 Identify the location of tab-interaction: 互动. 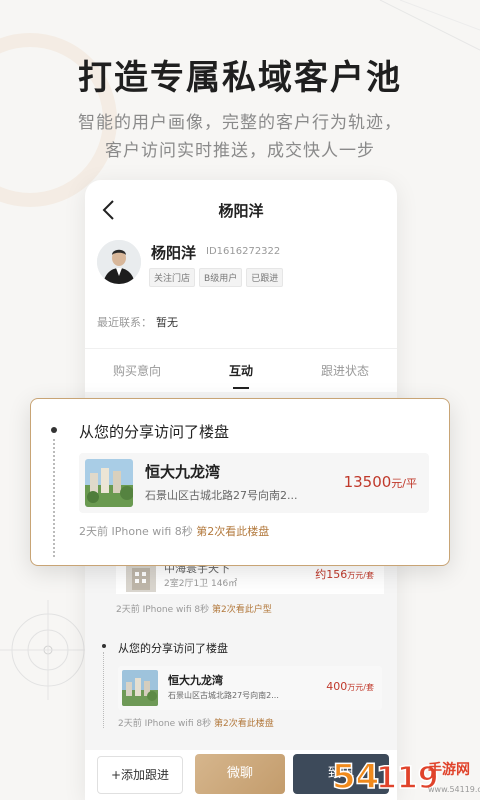
(241, 371).